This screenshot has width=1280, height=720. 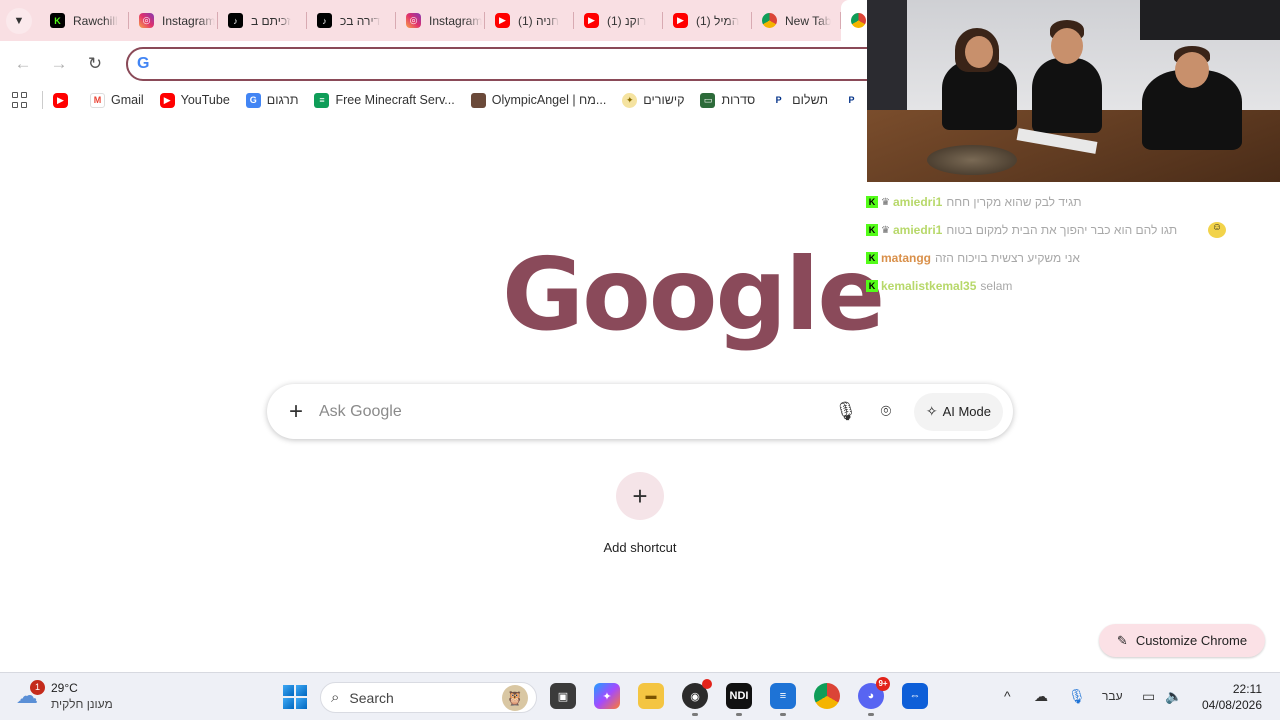 I want to click on bulb-icon: ✦, so click(x=630, y=100).